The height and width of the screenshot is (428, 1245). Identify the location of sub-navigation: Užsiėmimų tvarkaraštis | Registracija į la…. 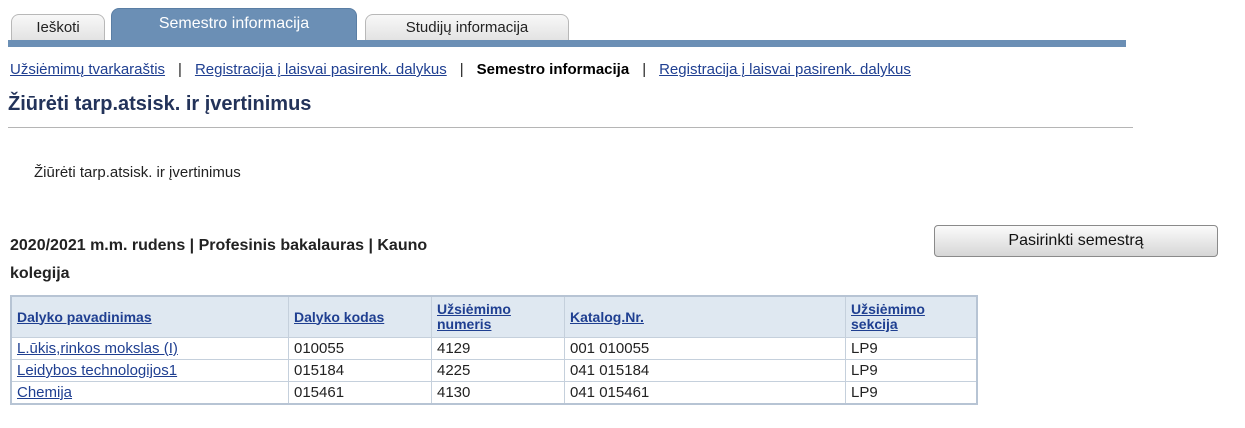
(460, 69).